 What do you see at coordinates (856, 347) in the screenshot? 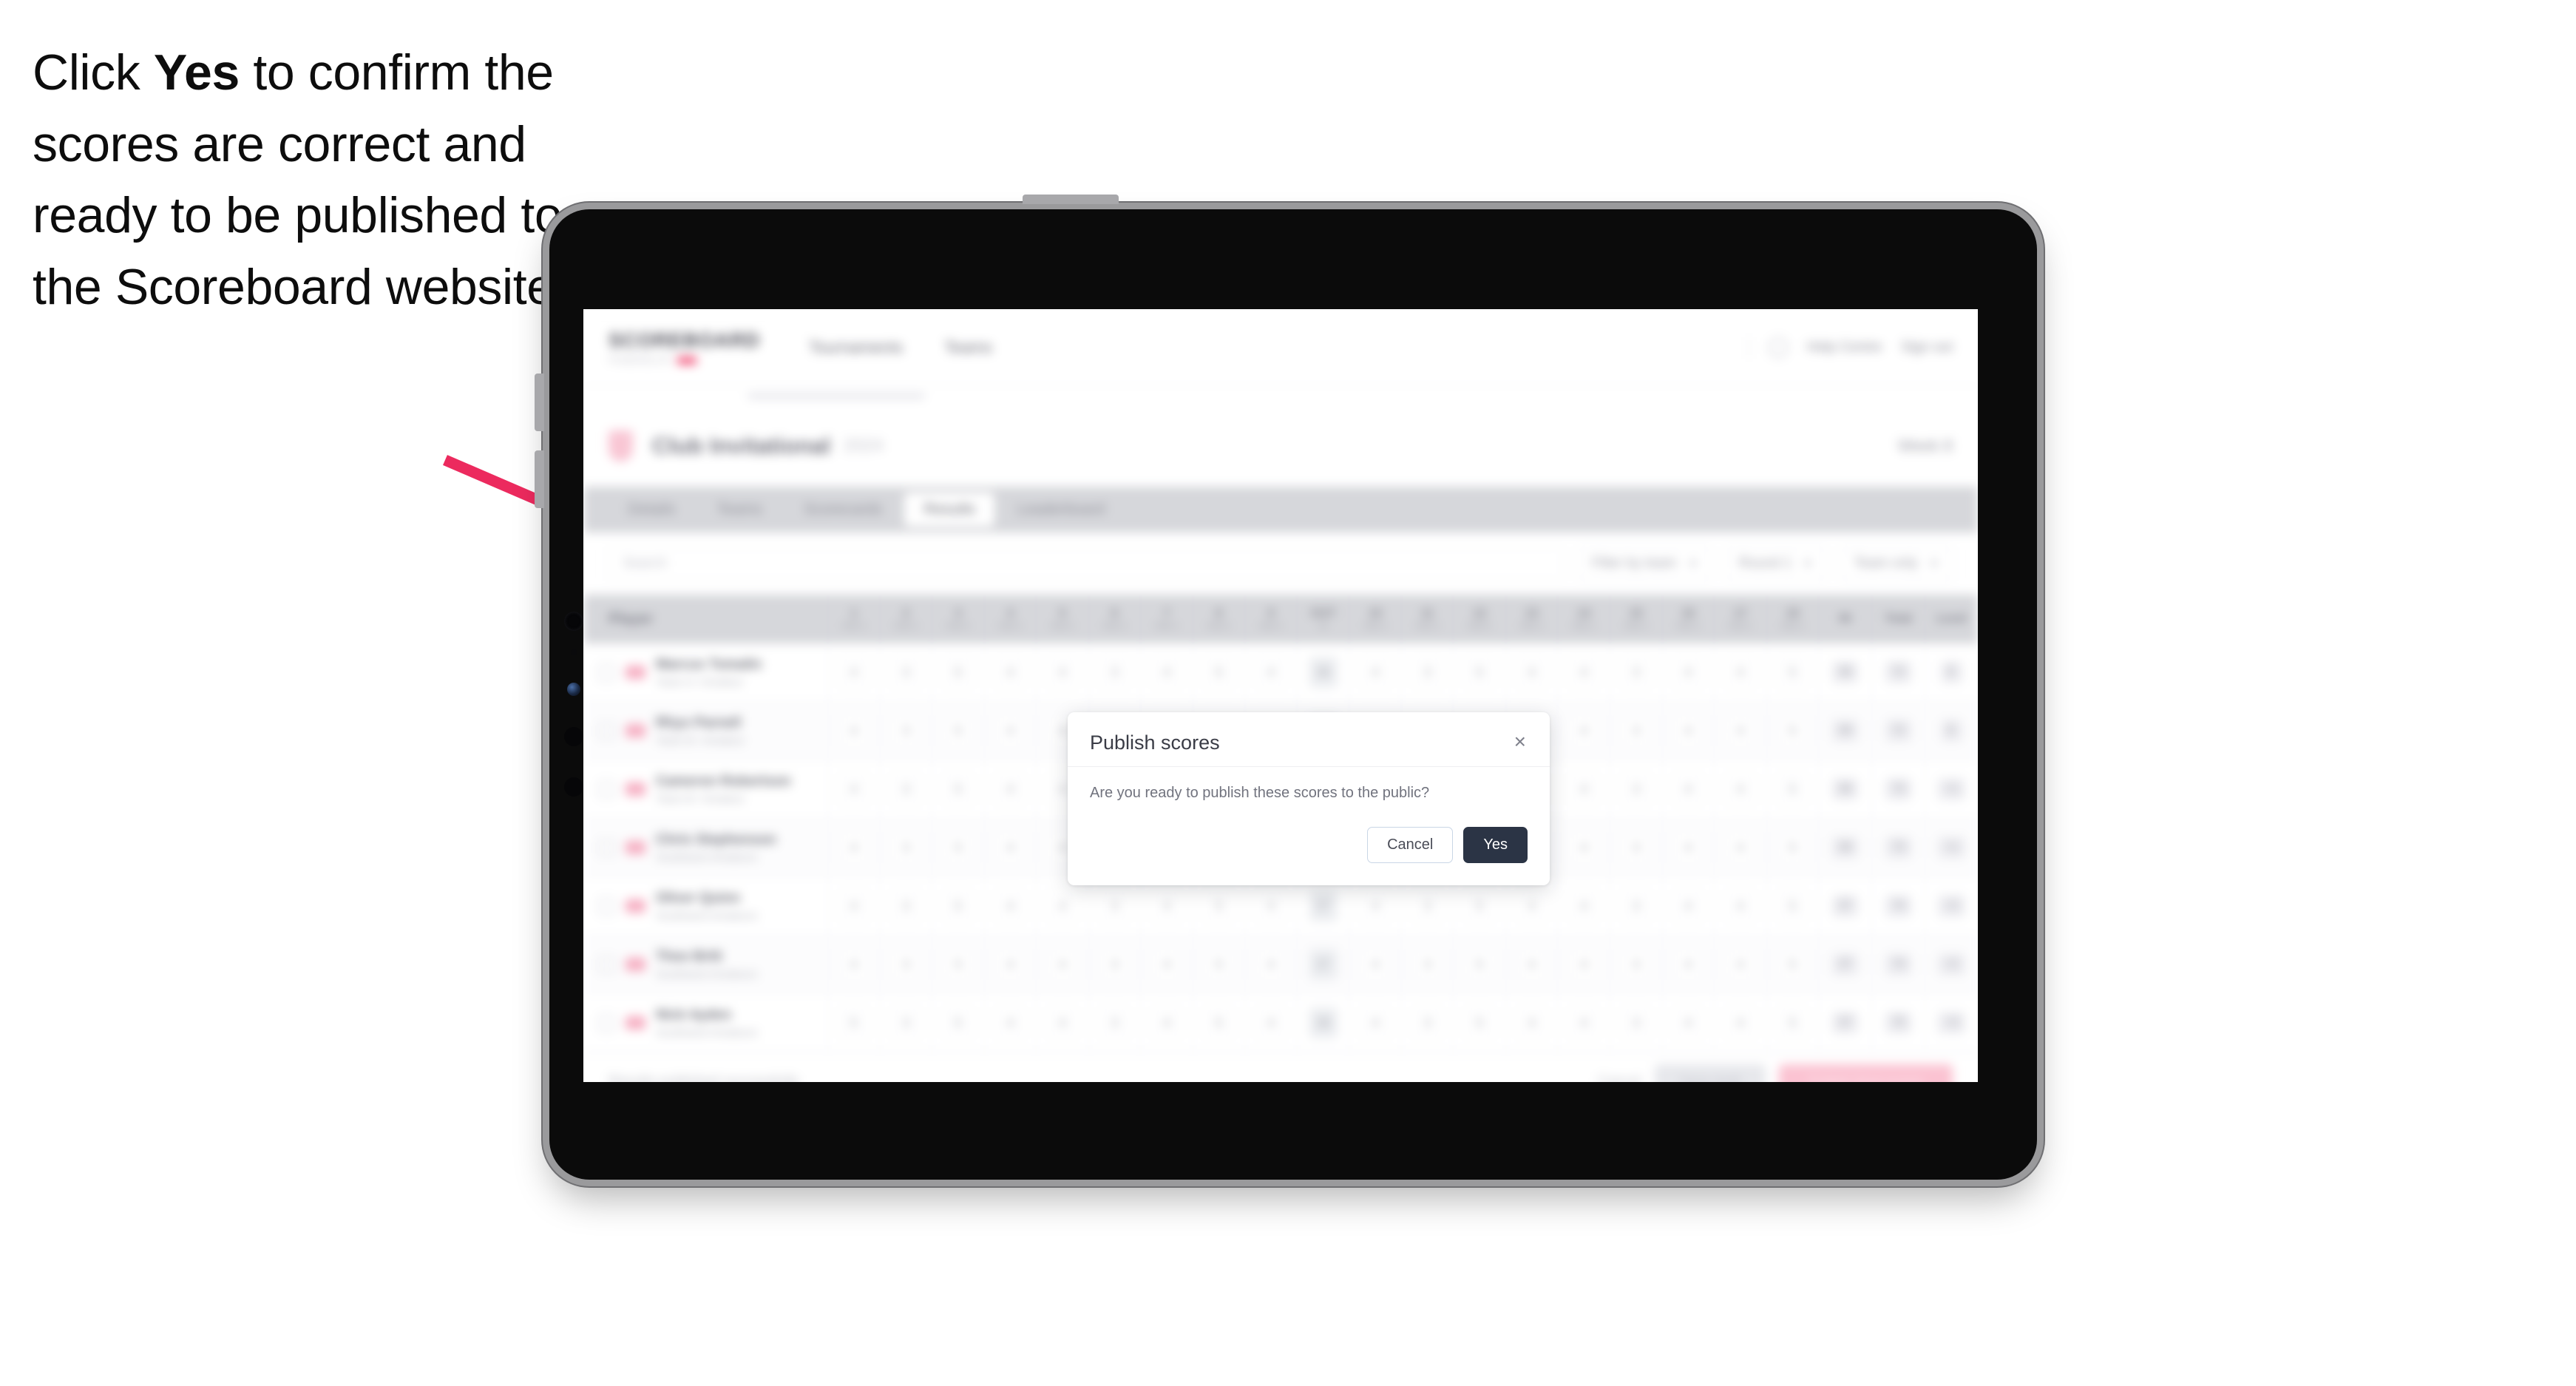
I see `nav-item-tournaments: Tournaments` at bounding box center [856, 347].